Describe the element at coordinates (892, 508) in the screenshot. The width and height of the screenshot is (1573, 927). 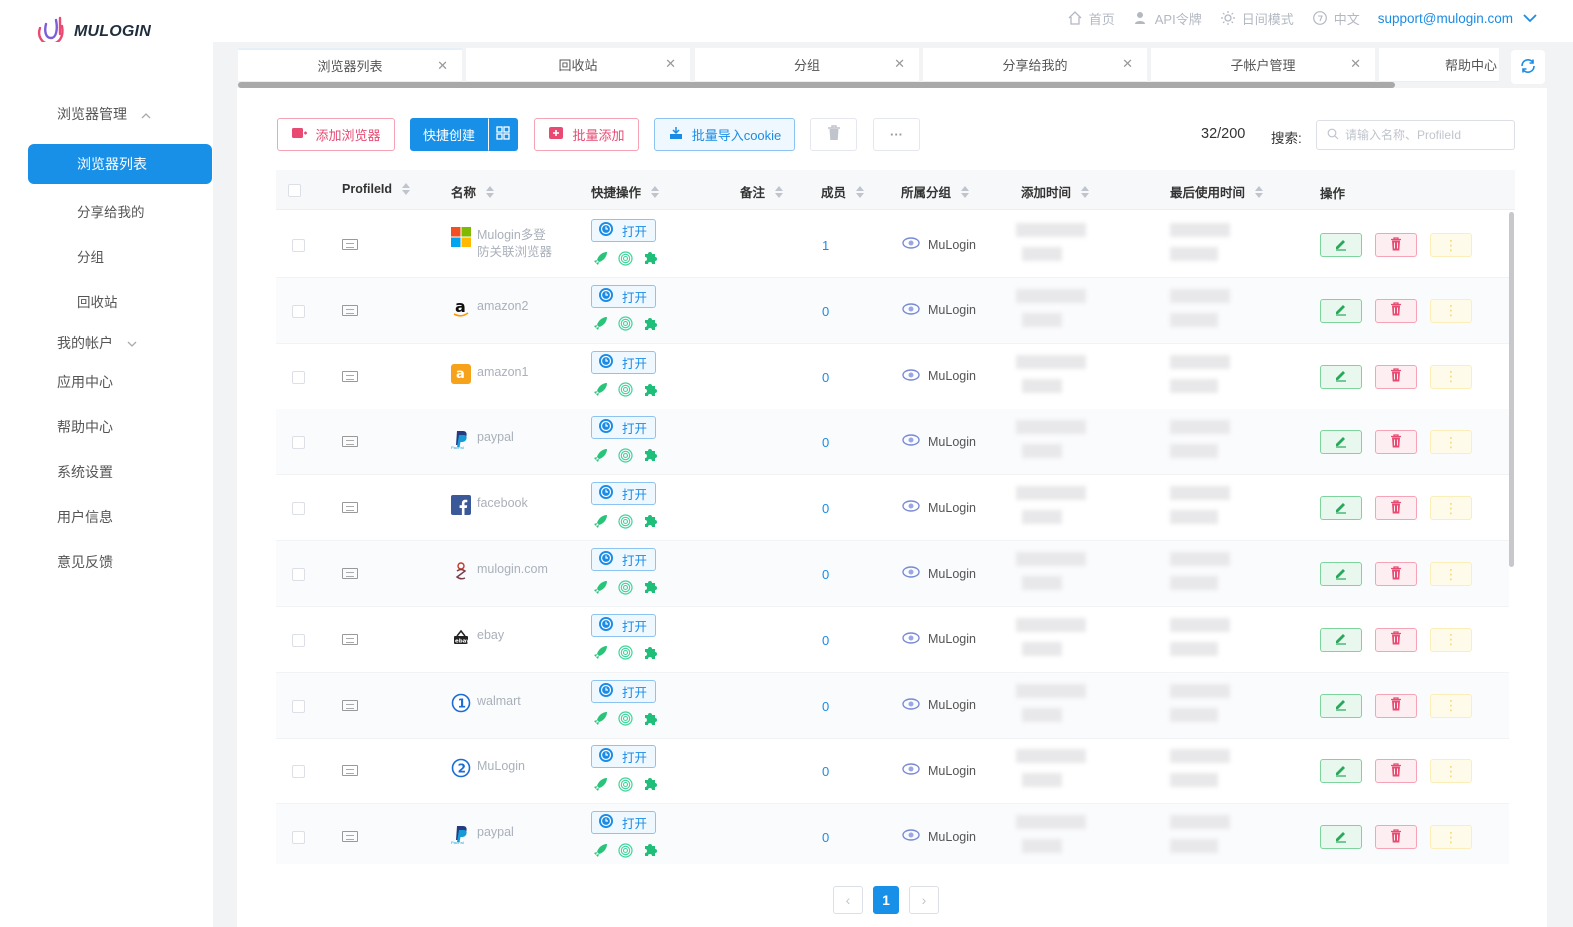
I see `table-row: facebook 打开 0 MuLogin ⋮` at that location.